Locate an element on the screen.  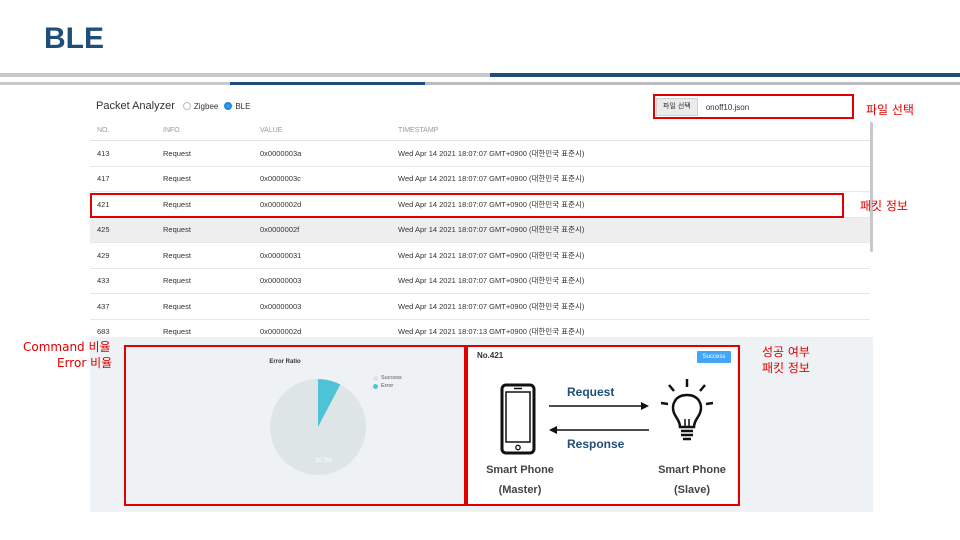
annotation-error-ratio: Error 비율 is located at coordinates (85, 363).